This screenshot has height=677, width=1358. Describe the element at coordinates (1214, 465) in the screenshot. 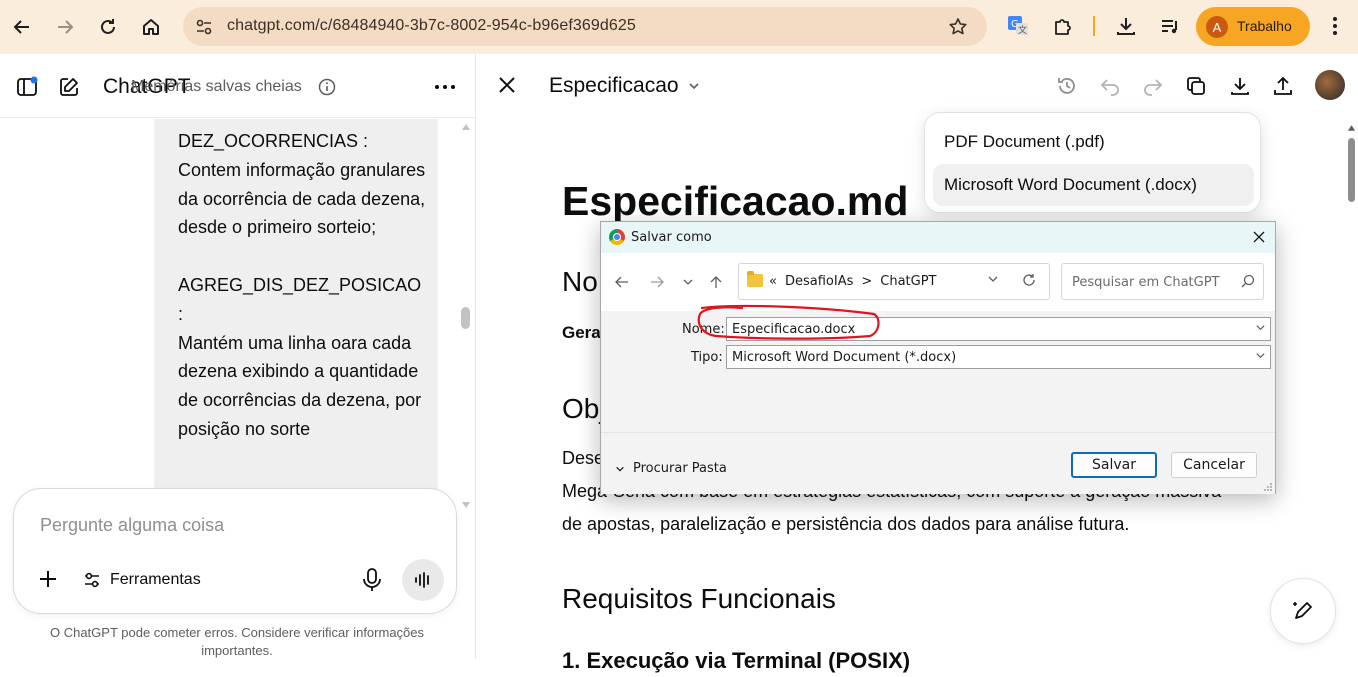

I see `cancel-button: Cancelar` at that location.